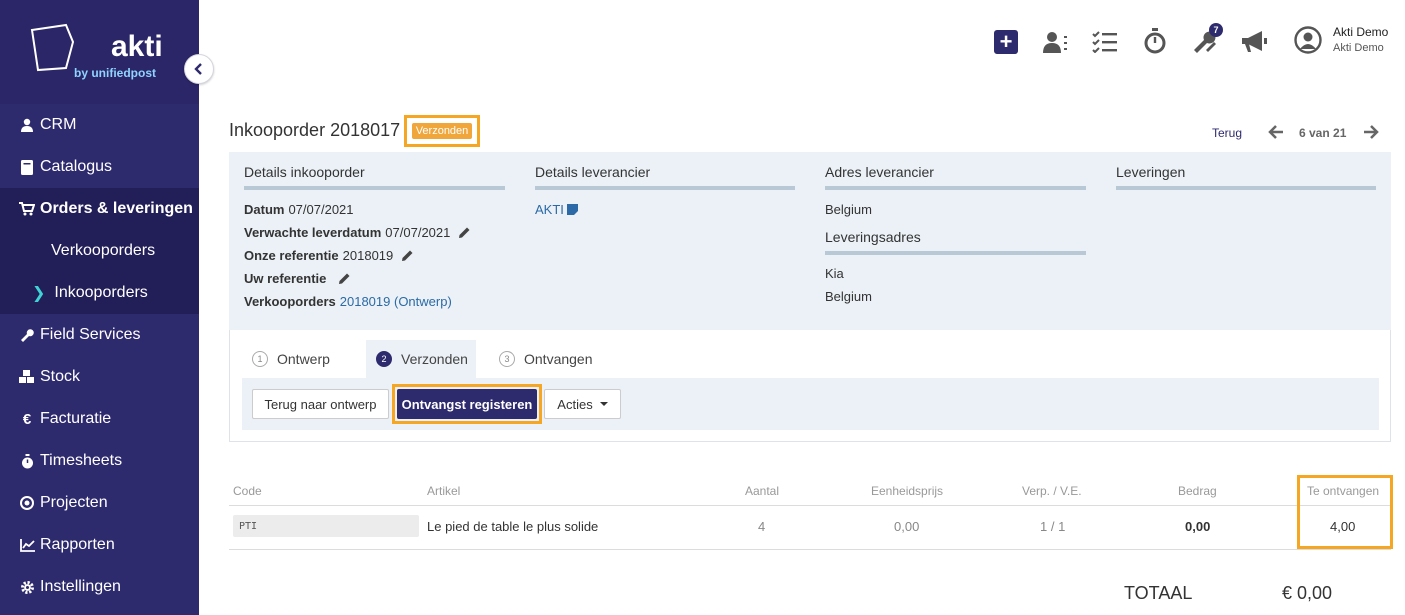 The height and width of the screenshot is (615, 1405). I want to click on sidebar-item-rapporten: Rapporten, so click(99, 545).